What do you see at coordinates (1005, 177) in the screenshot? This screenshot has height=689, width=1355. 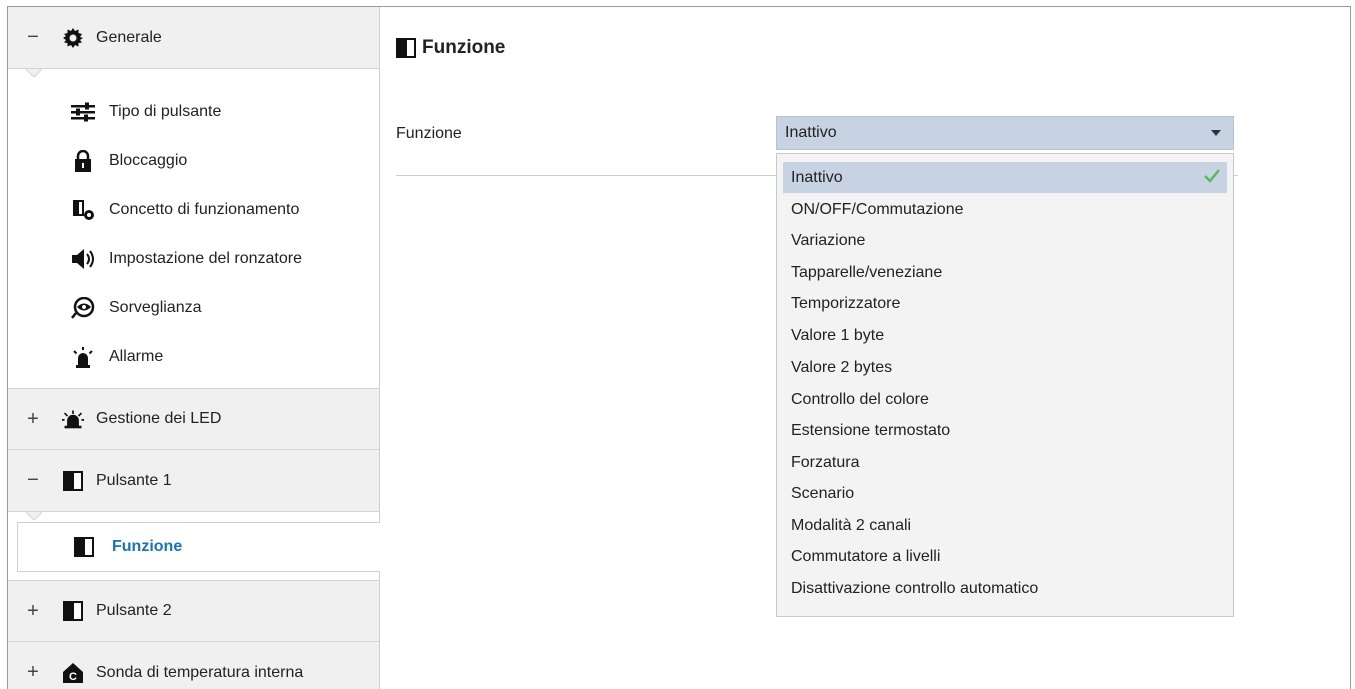 I see `dropdown-option: Inattivo` at bounding box center [1005, 177].